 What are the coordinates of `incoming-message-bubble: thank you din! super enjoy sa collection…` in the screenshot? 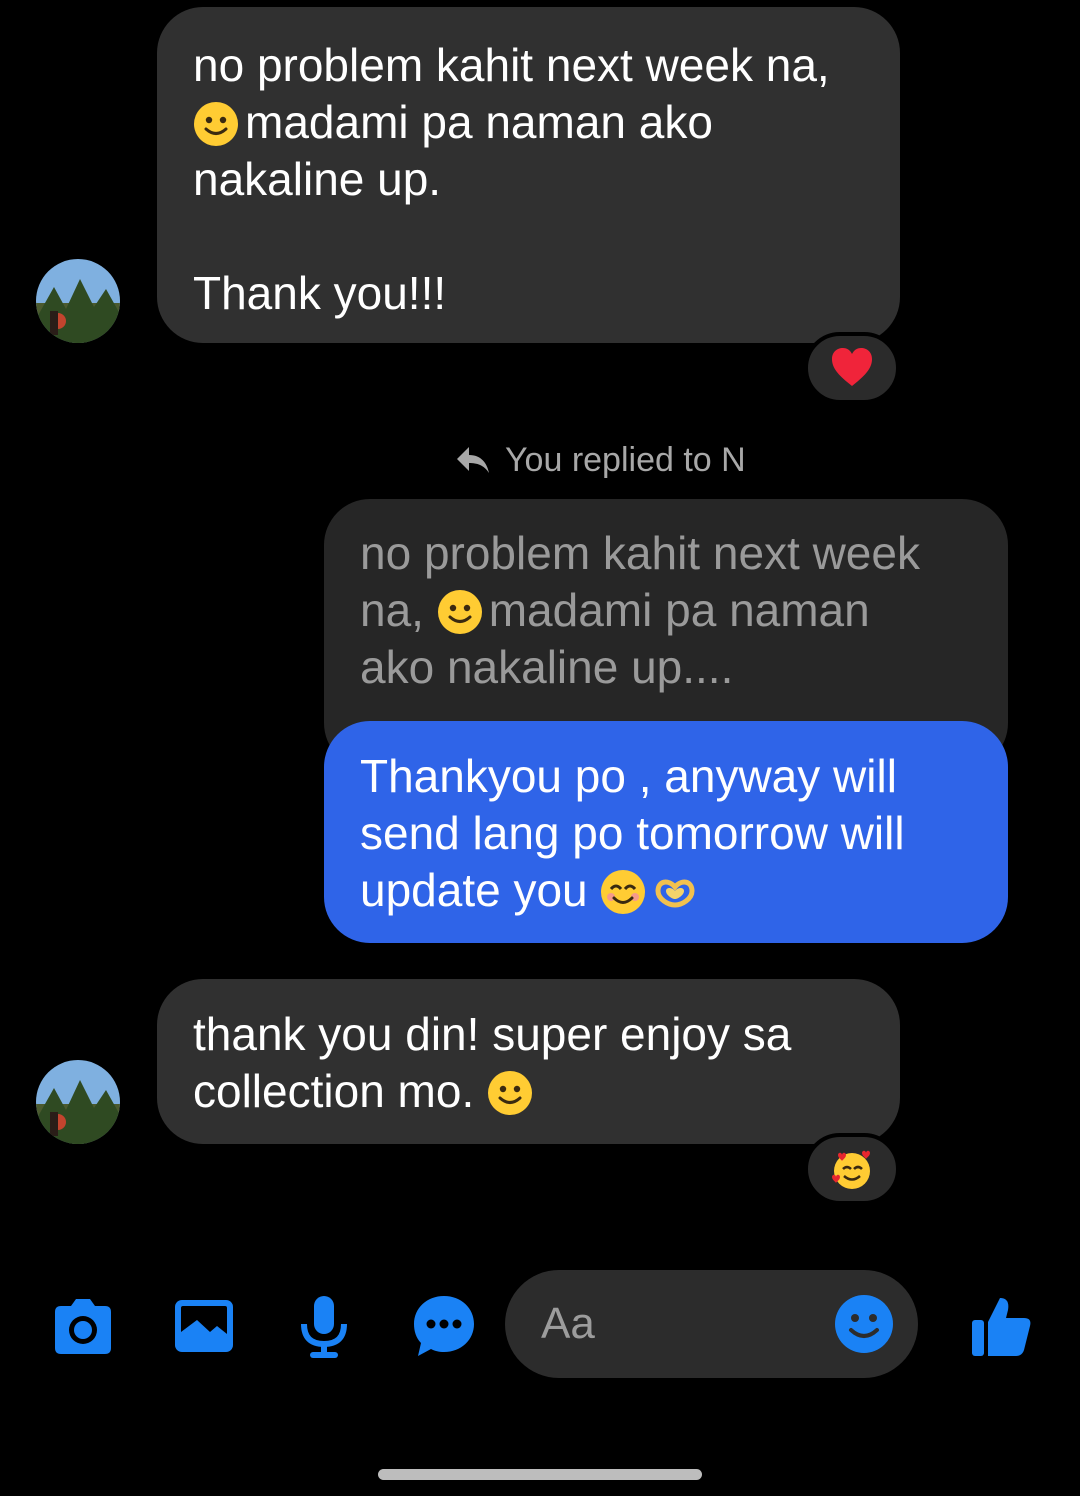 It's located at (528, 1061).